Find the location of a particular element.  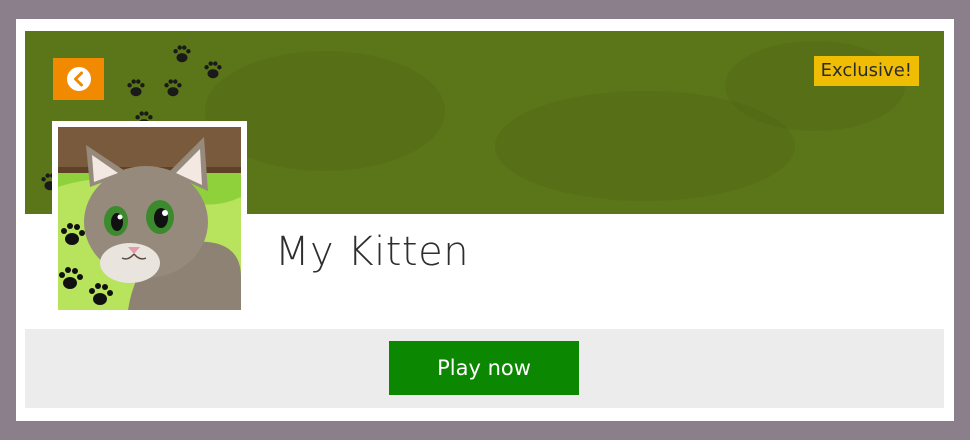

exclusive-badge: Exclusive! is located at coordinates (866, 71).